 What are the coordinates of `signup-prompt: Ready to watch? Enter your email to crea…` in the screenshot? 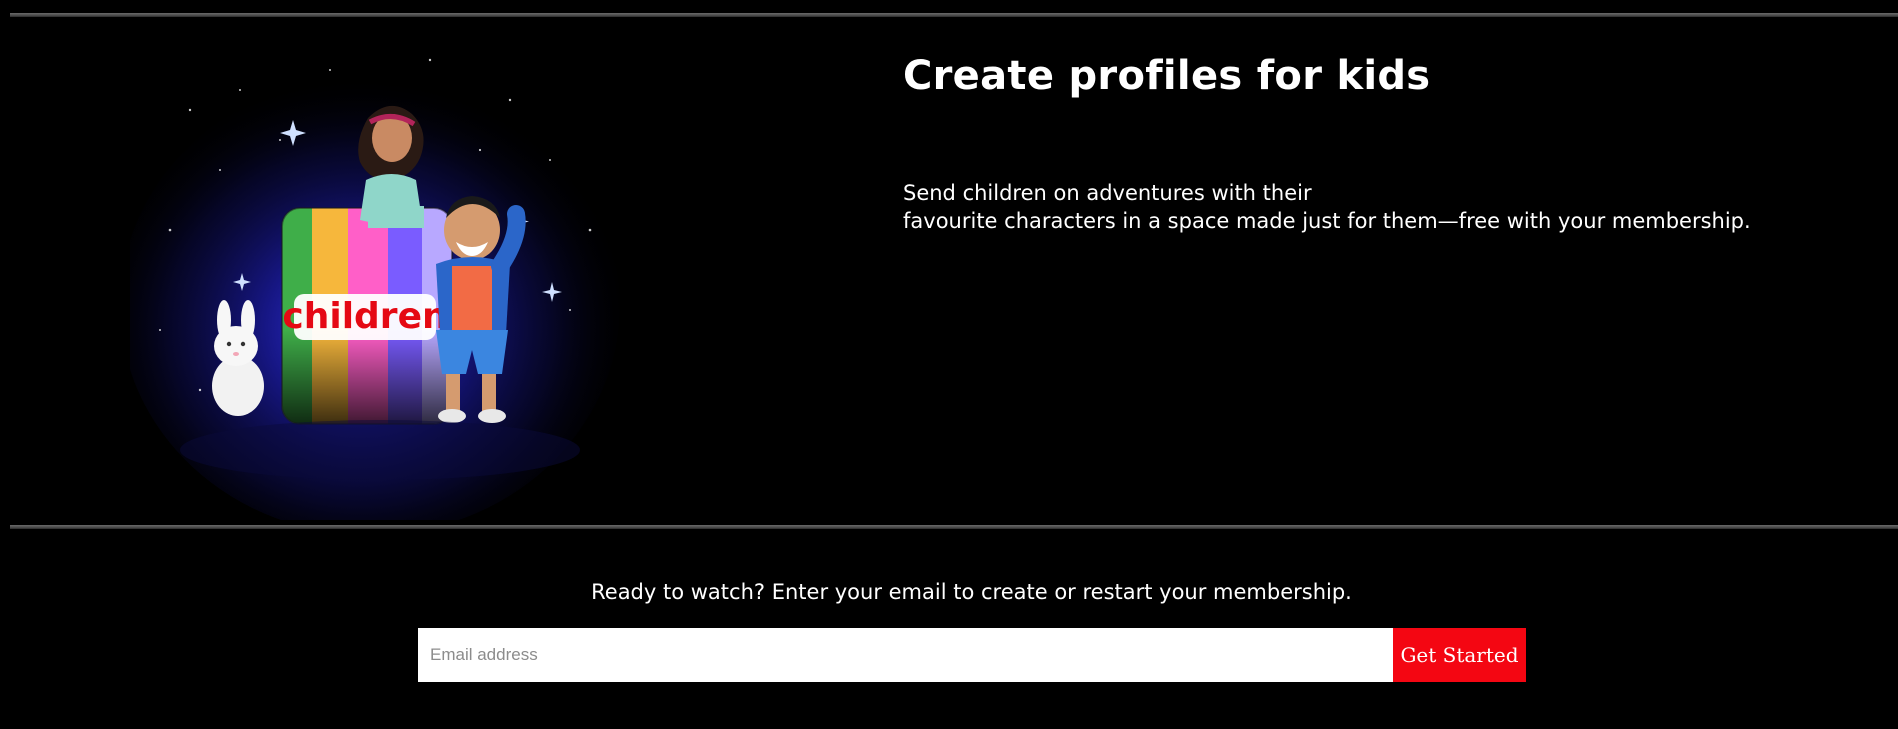 It's located at (971, 592).